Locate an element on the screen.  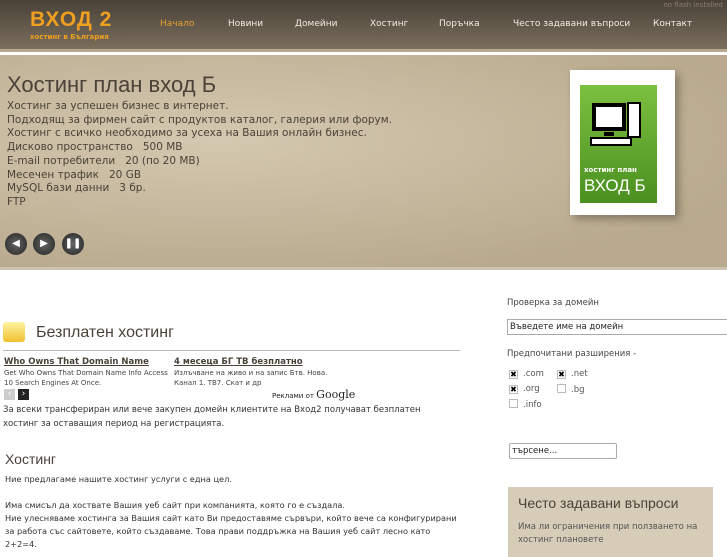
hero-line: E-mail потребители 20 (по 20 MB) is located at coordinates (103, 160).